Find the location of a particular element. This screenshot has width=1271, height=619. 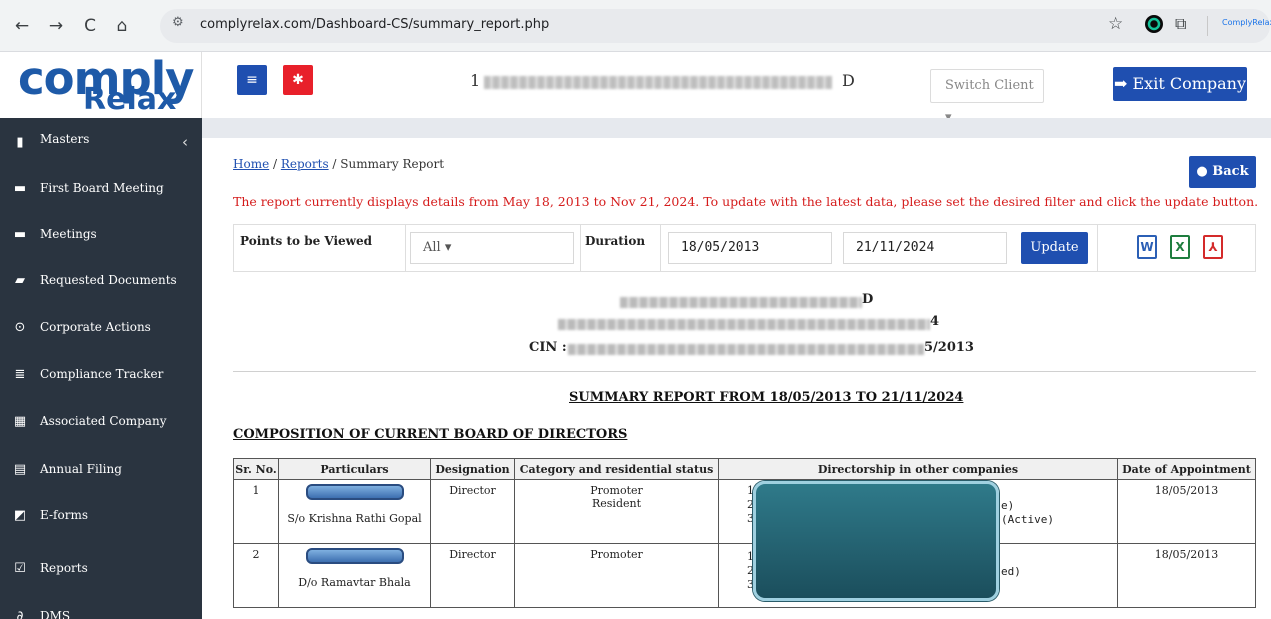

site-info-icon: ⚙ is located at coordinates (178, 22).